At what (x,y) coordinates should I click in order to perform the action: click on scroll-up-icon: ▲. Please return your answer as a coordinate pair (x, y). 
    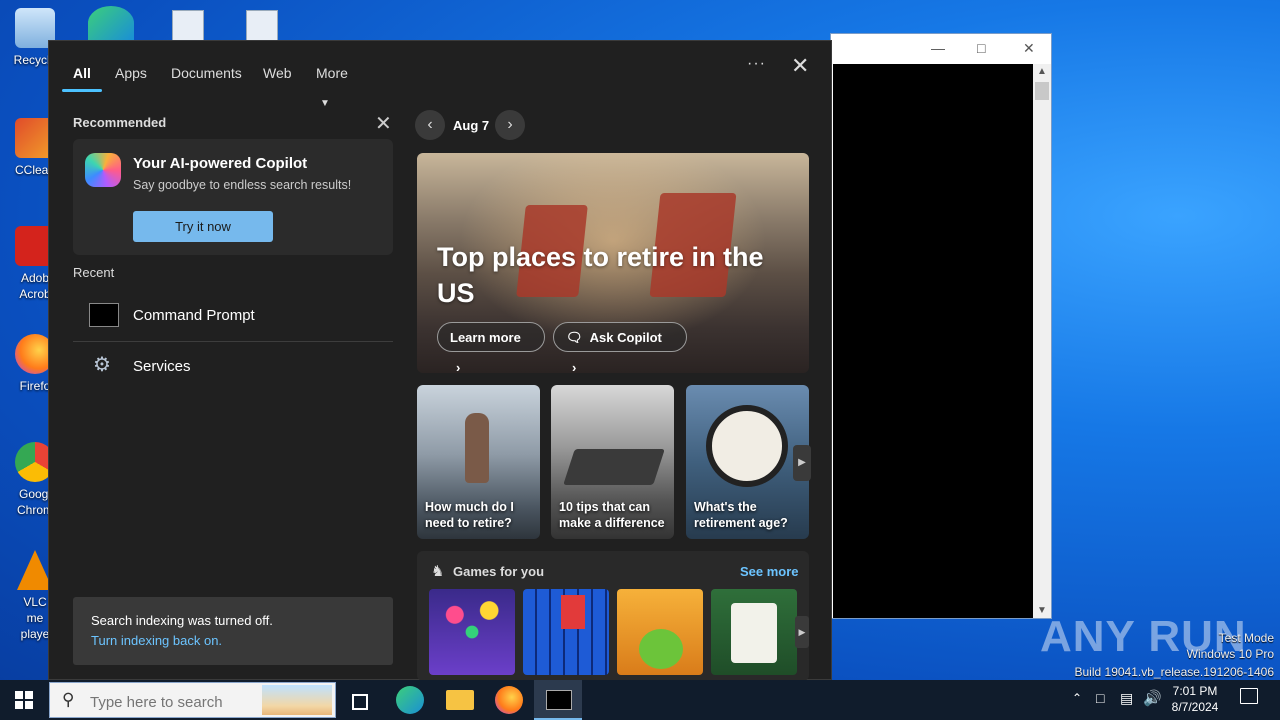
    Looking at the image, I should click on (1042, 71).